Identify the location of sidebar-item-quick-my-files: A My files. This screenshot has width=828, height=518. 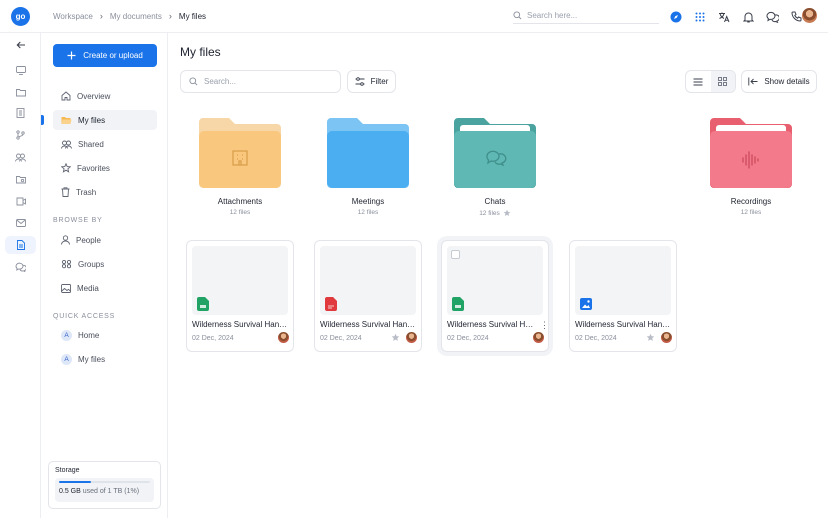
(105, 359).